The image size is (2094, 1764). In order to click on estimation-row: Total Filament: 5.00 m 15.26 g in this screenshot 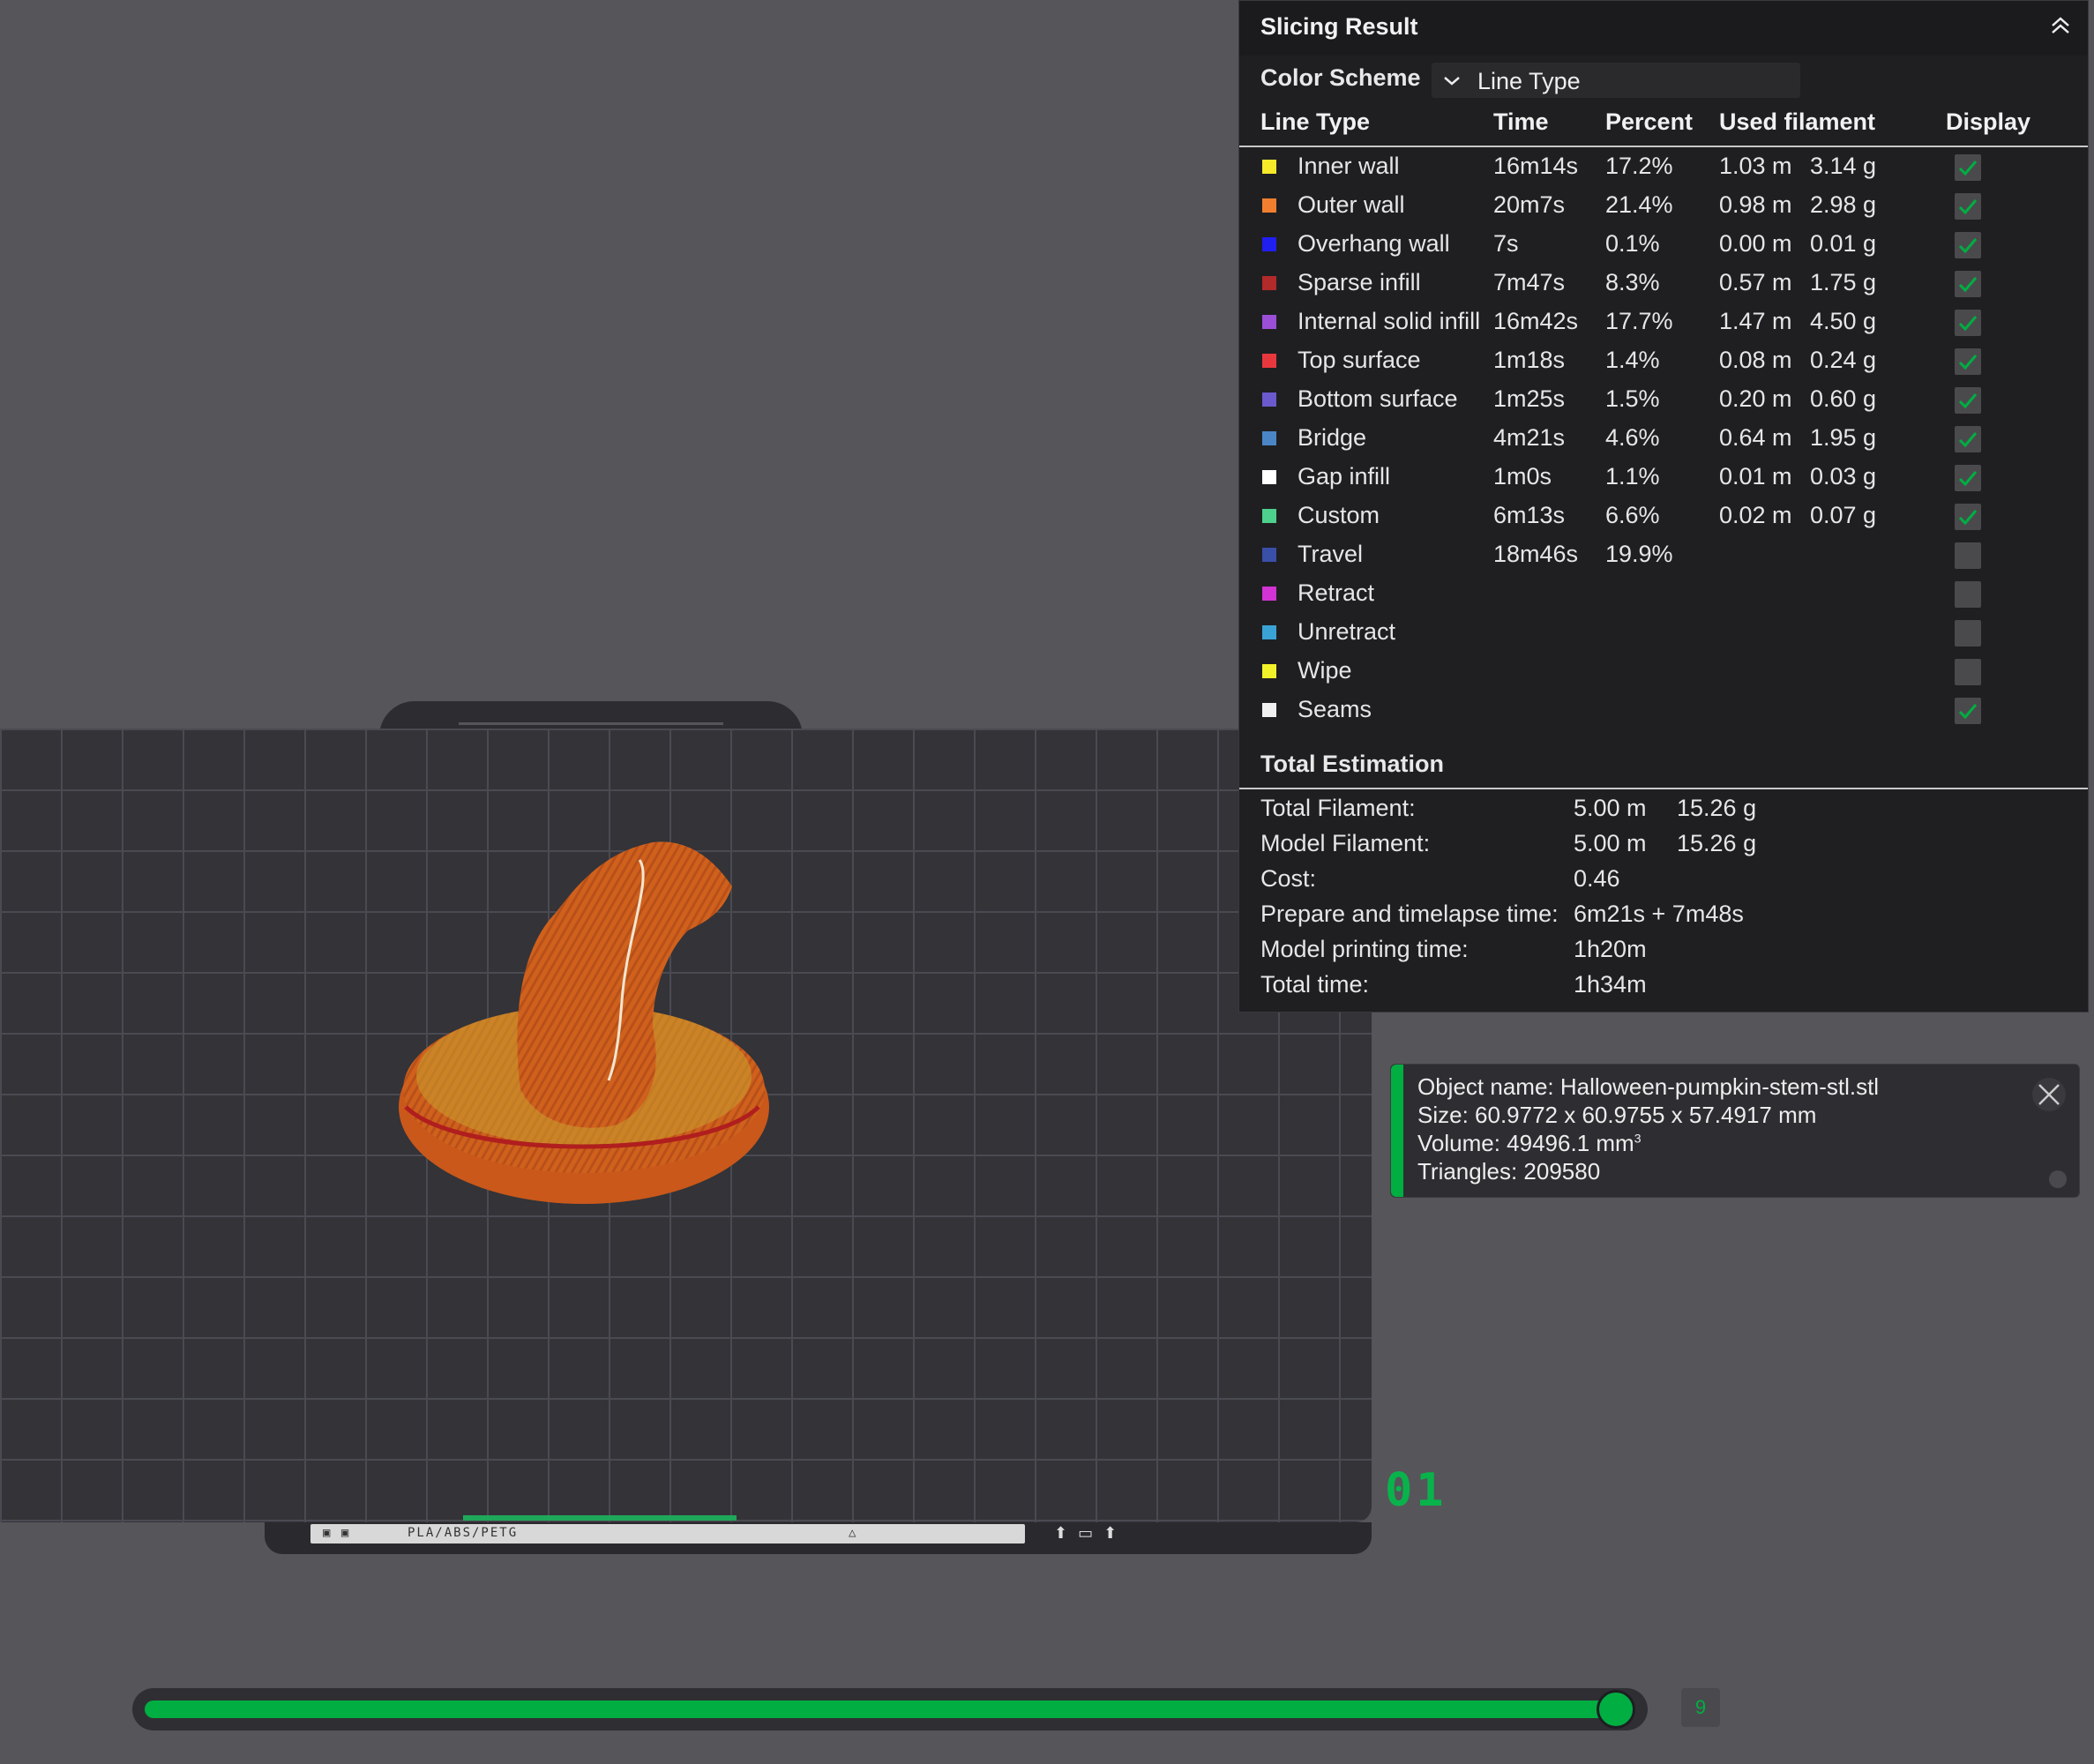, I will do `click(1663, 810)`.